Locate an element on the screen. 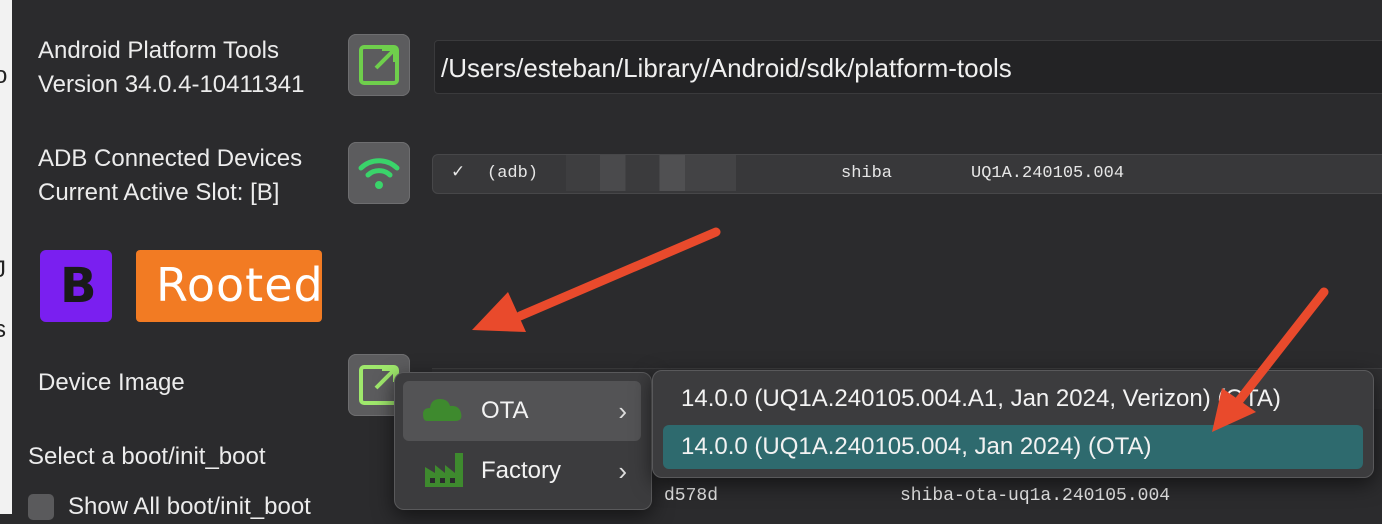 The image size is (1382, 524). platform-tools-title: Android Platform Tools is located at coordinates (159, 50).